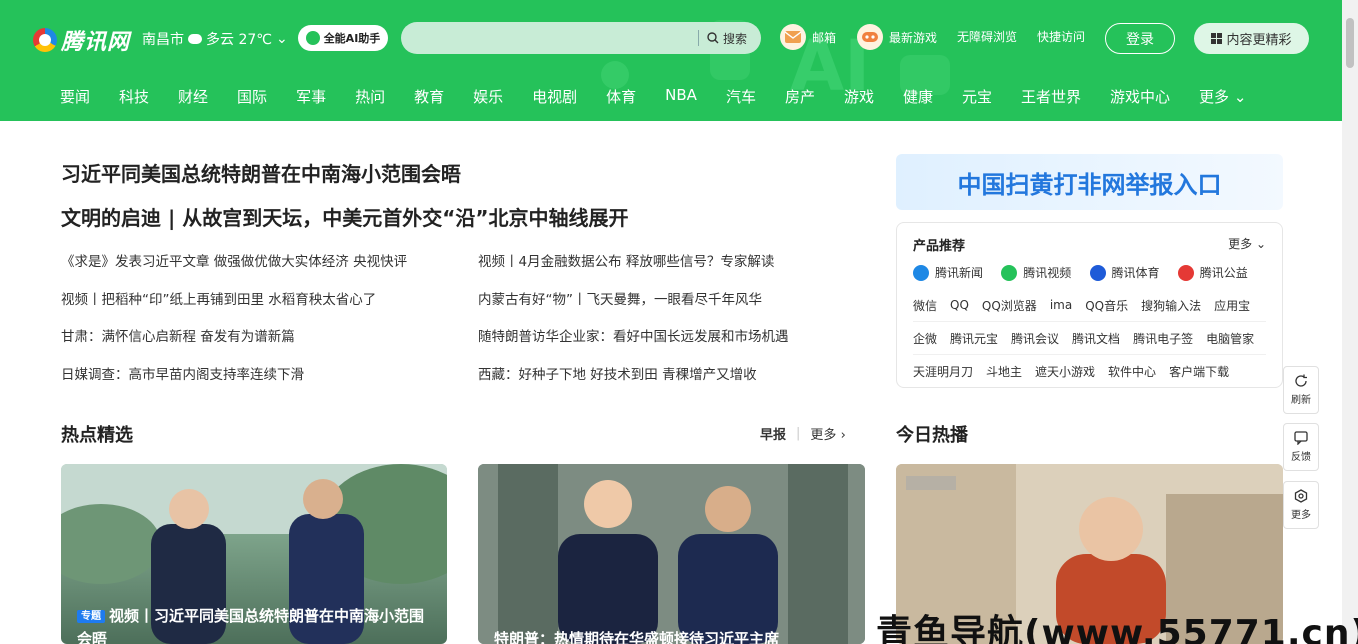  I want to click on hot-pick-more-link: 更多 ›, so click(827, 433).